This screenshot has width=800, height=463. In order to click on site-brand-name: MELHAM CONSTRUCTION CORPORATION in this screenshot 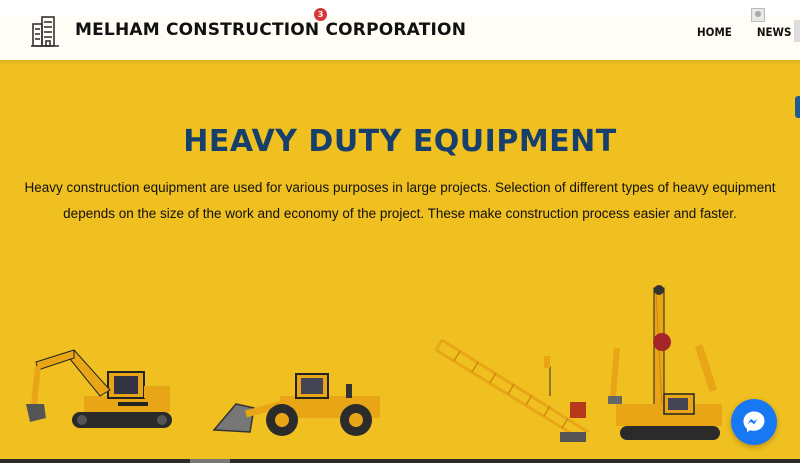, I will do `click(270, 30)`.